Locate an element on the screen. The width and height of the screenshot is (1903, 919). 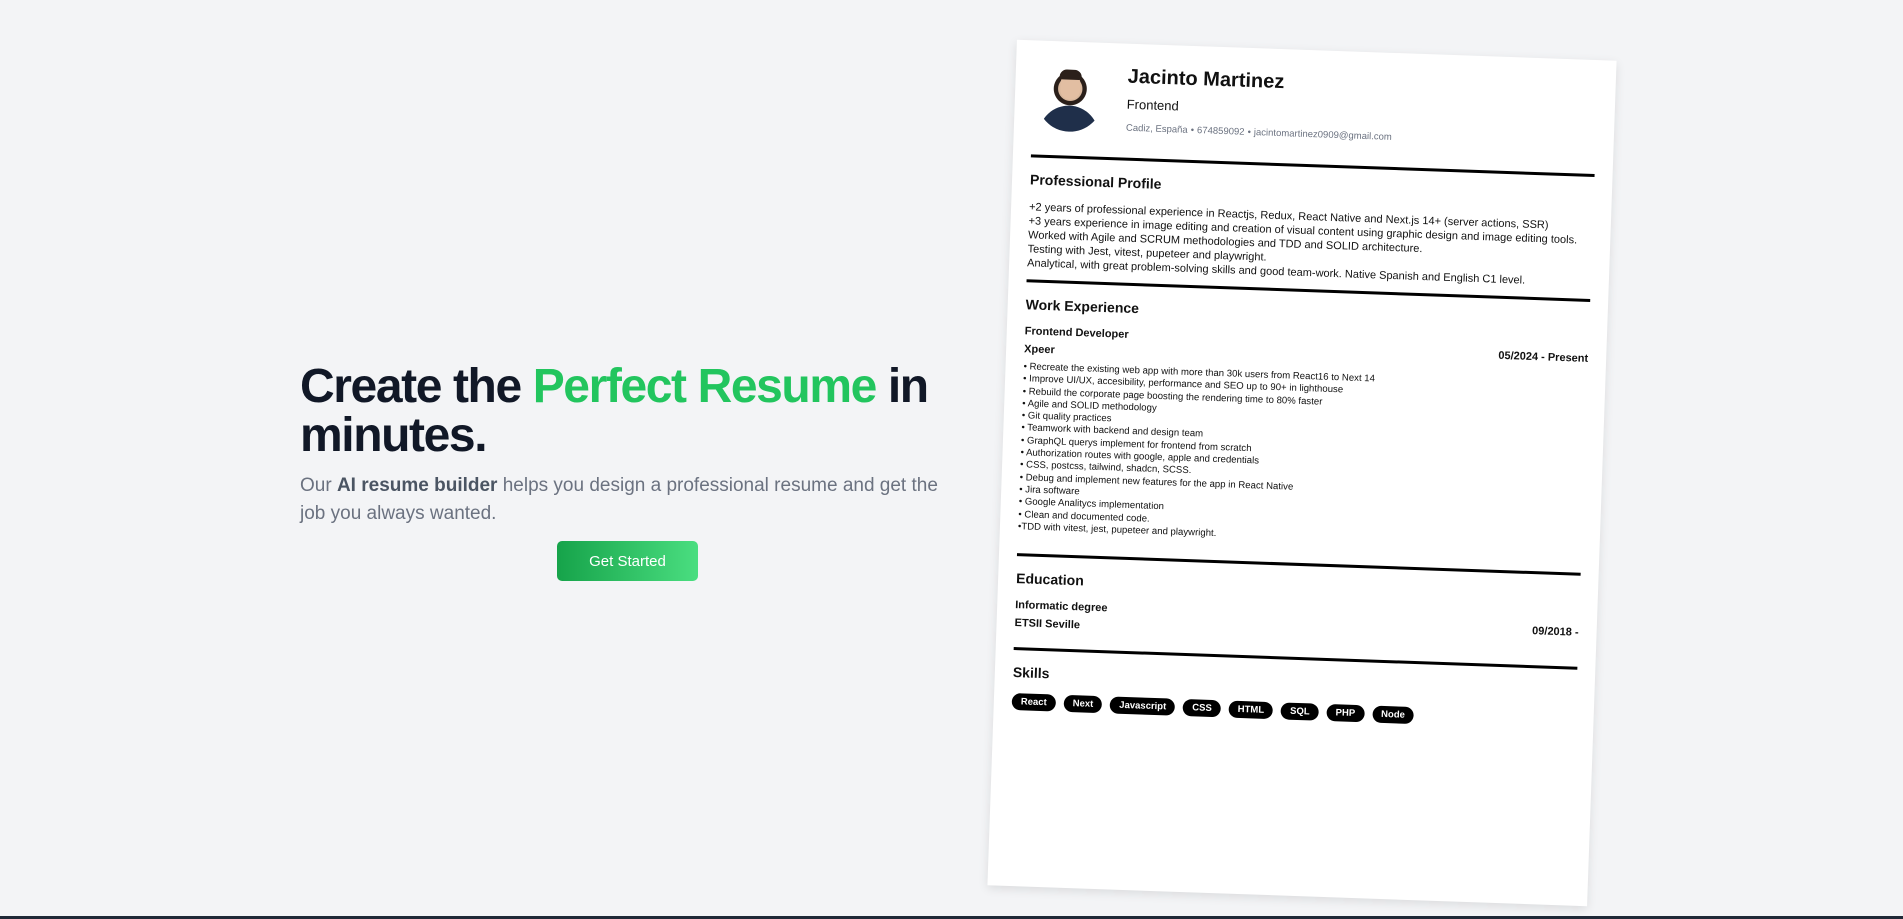
skill-chip: PHP is located at coordinates (1345, 713).